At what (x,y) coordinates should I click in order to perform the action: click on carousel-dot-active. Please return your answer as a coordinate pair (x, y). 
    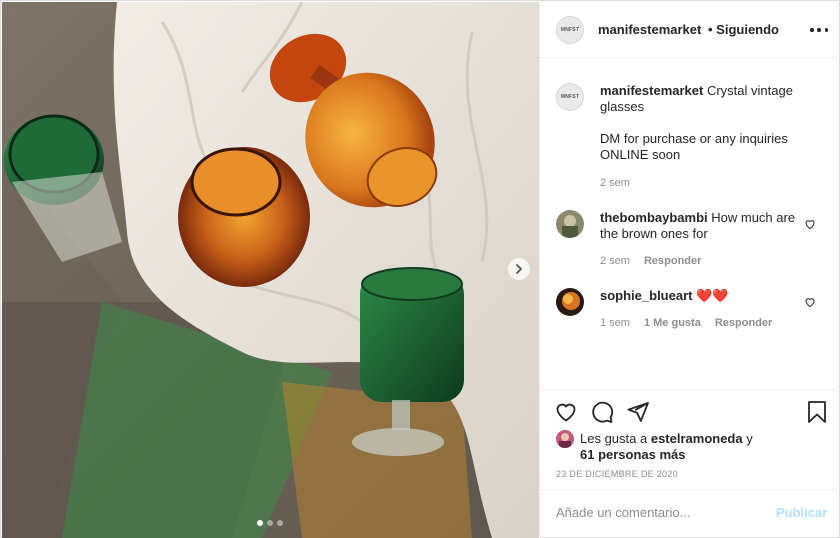
    Looking at the image, I should click on (260, 523).